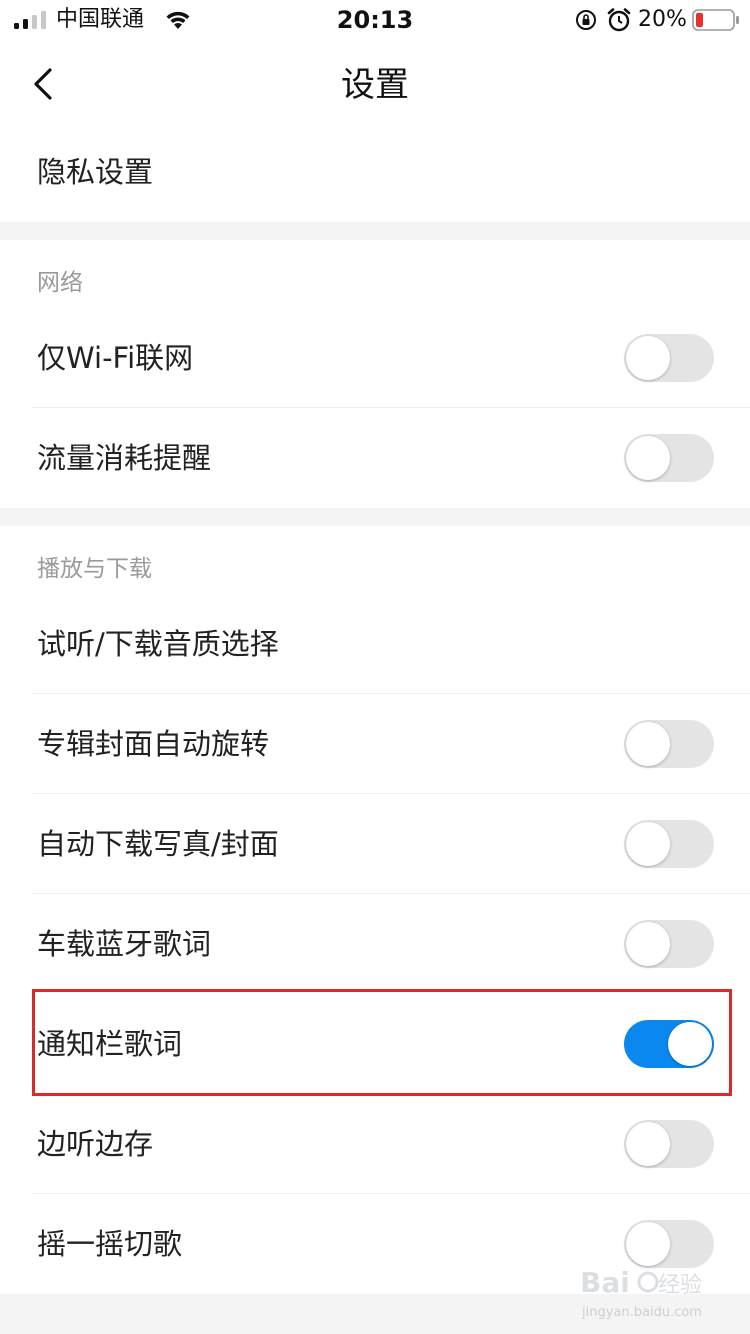  I want to click on settings-row-privacy: 隐私设置, so click(375, 172).